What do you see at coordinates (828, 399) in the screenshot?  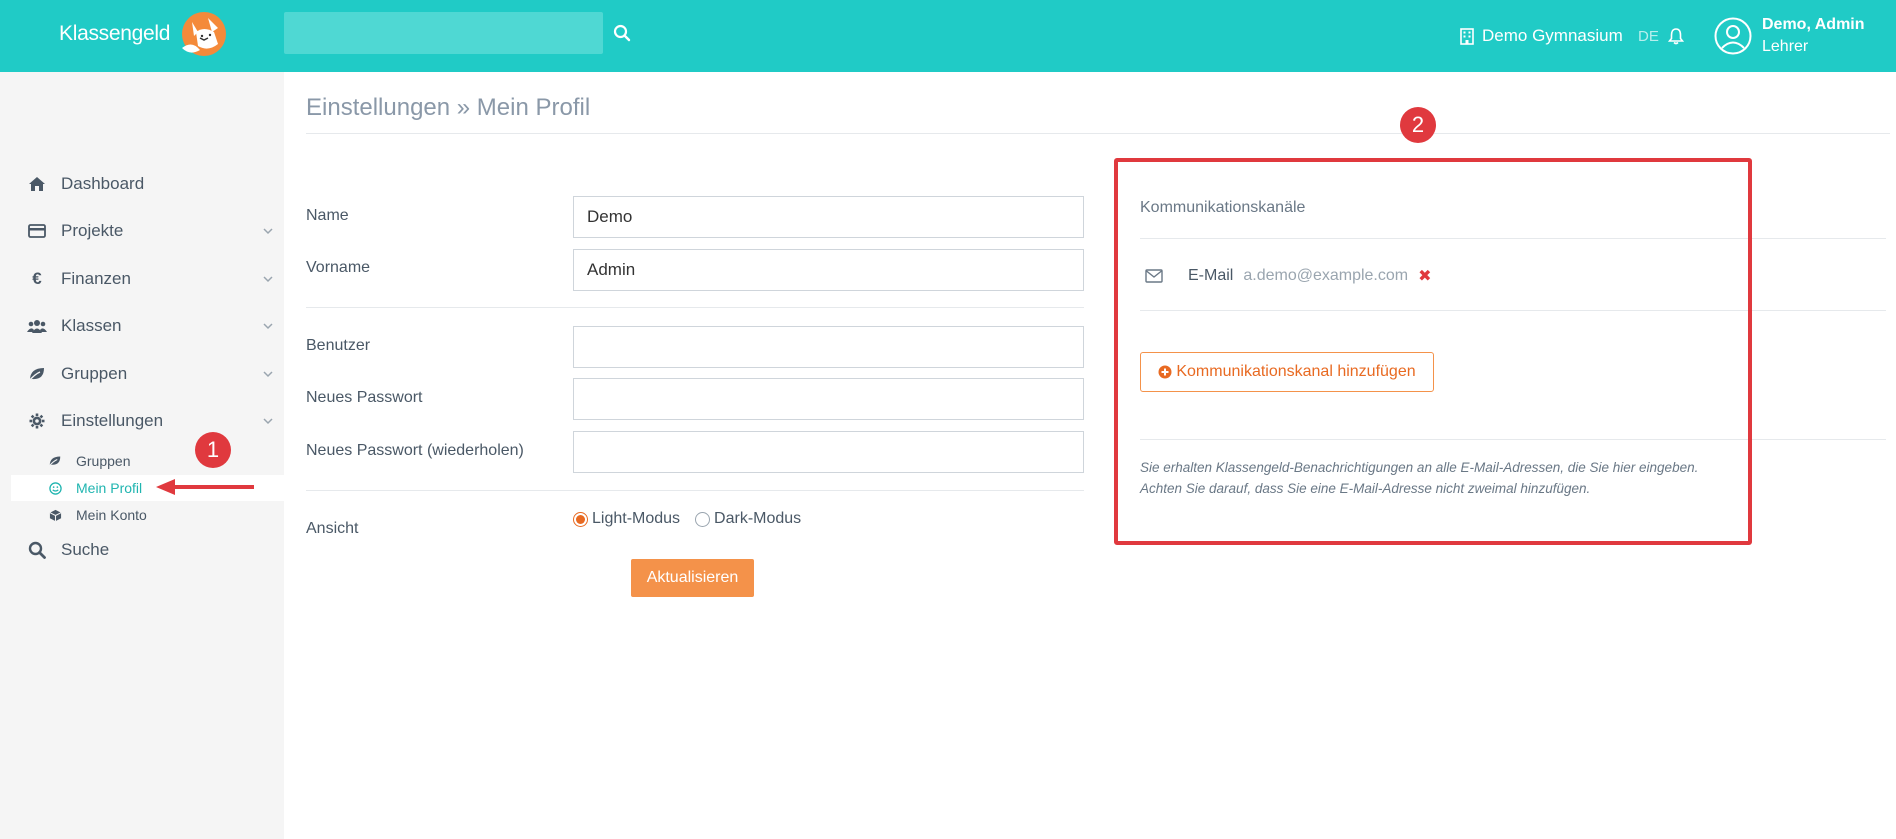 I see `password-field` at bounding box center [828, 399].